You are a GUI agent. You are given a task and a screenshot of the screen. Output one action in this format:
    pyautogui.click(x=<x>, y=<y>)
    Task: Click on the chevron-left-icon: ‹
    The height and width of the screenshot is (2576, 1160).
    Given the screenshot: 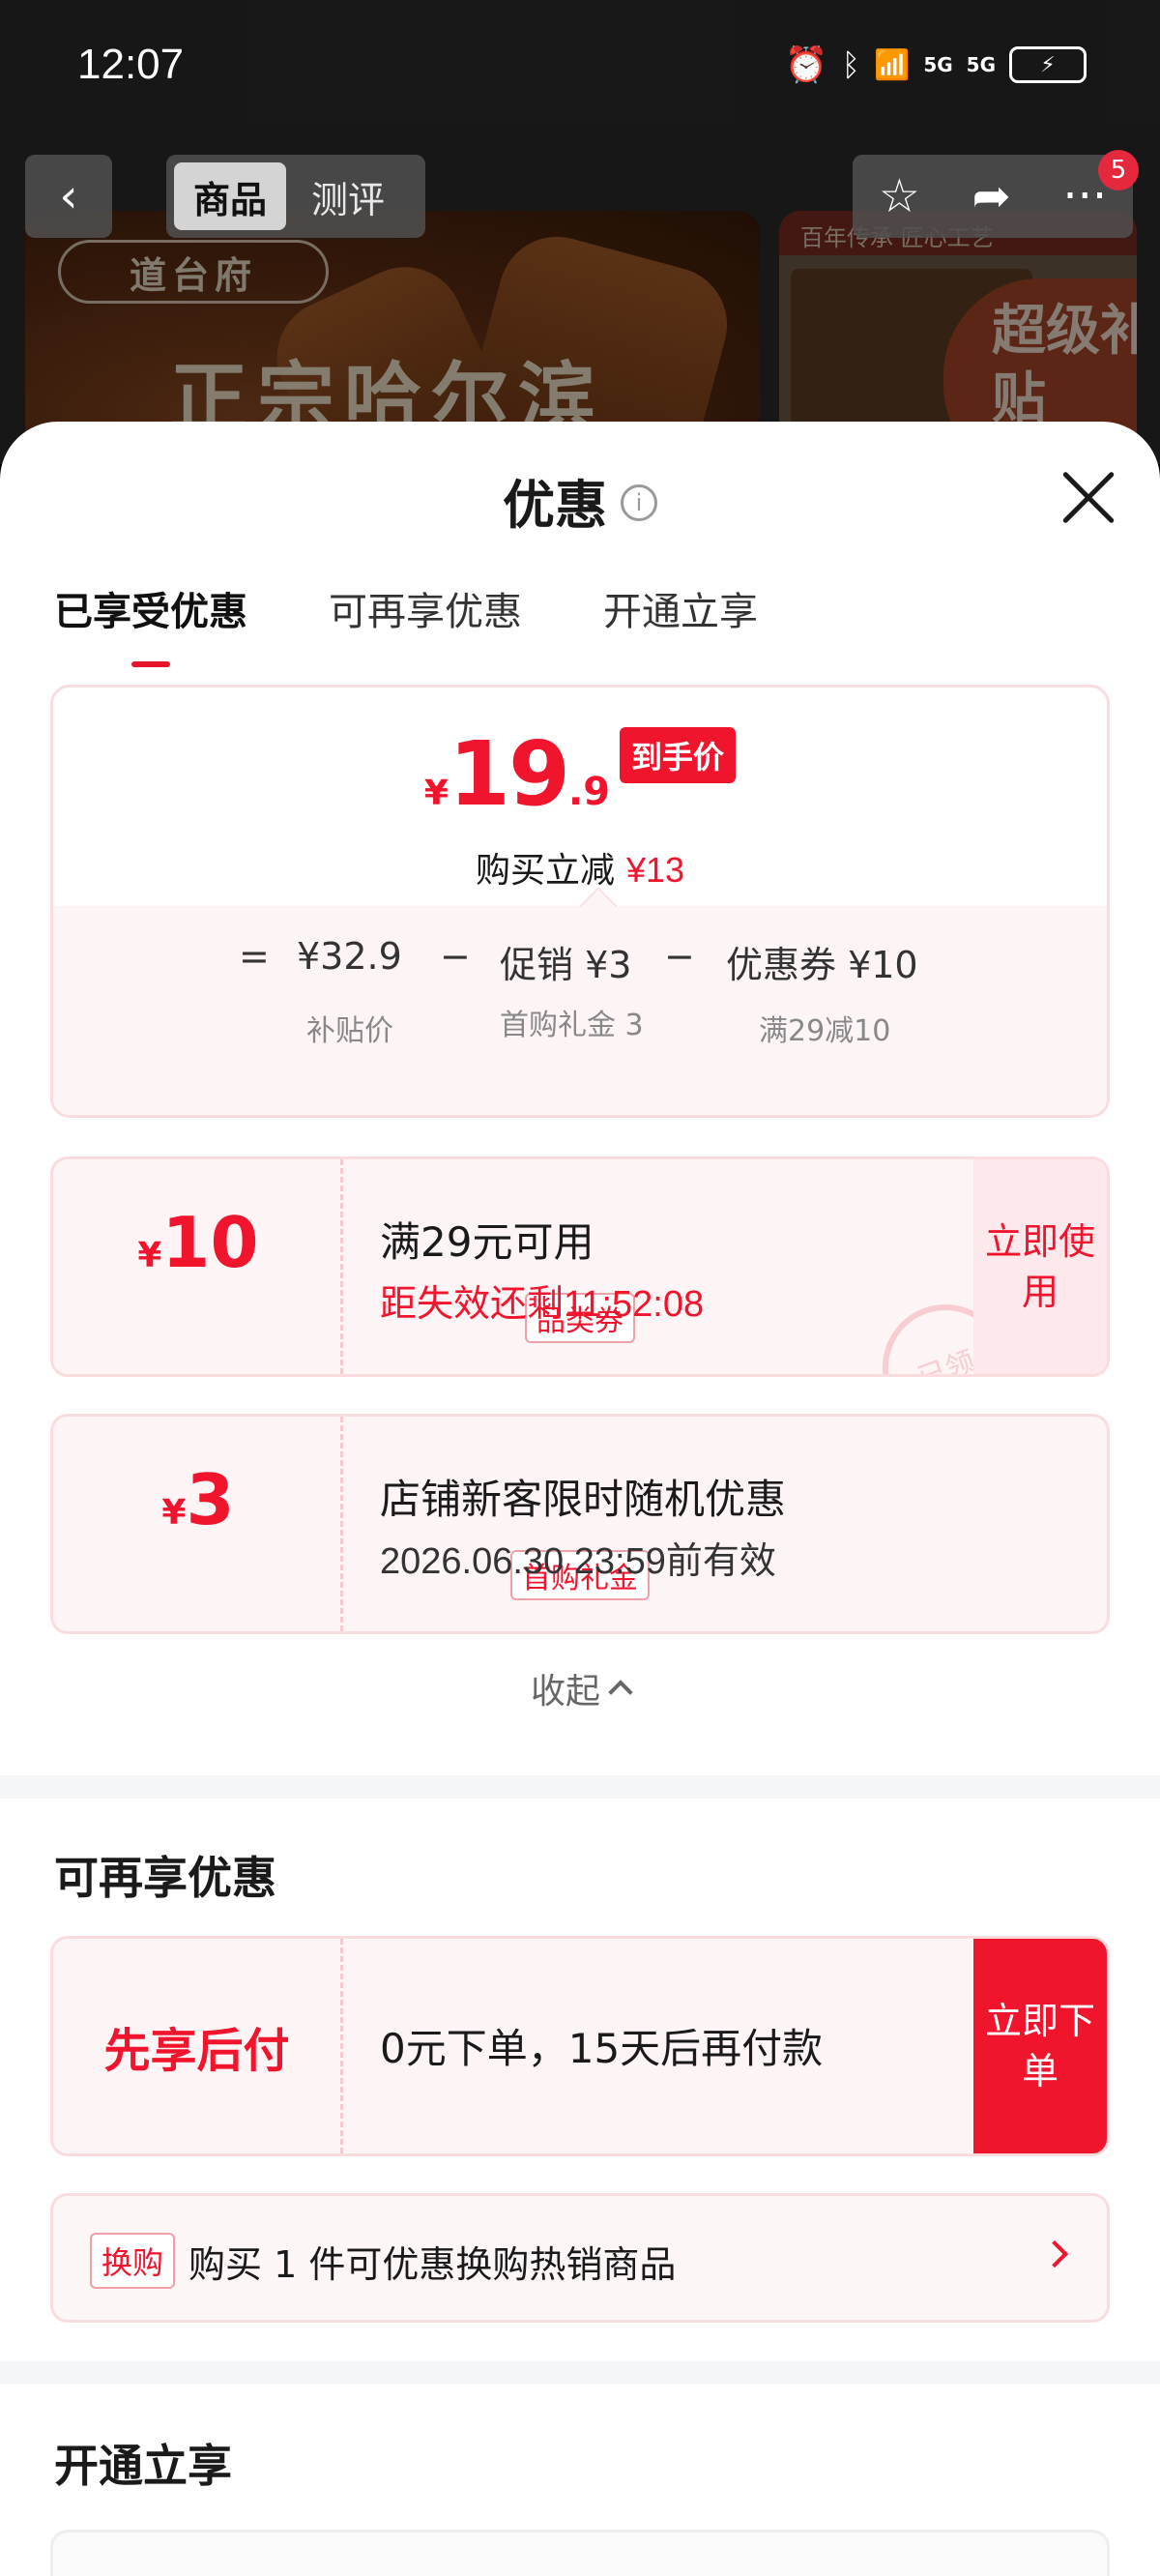 What is the action you would take?
    pyautogui.click(x=69, y=196)
    